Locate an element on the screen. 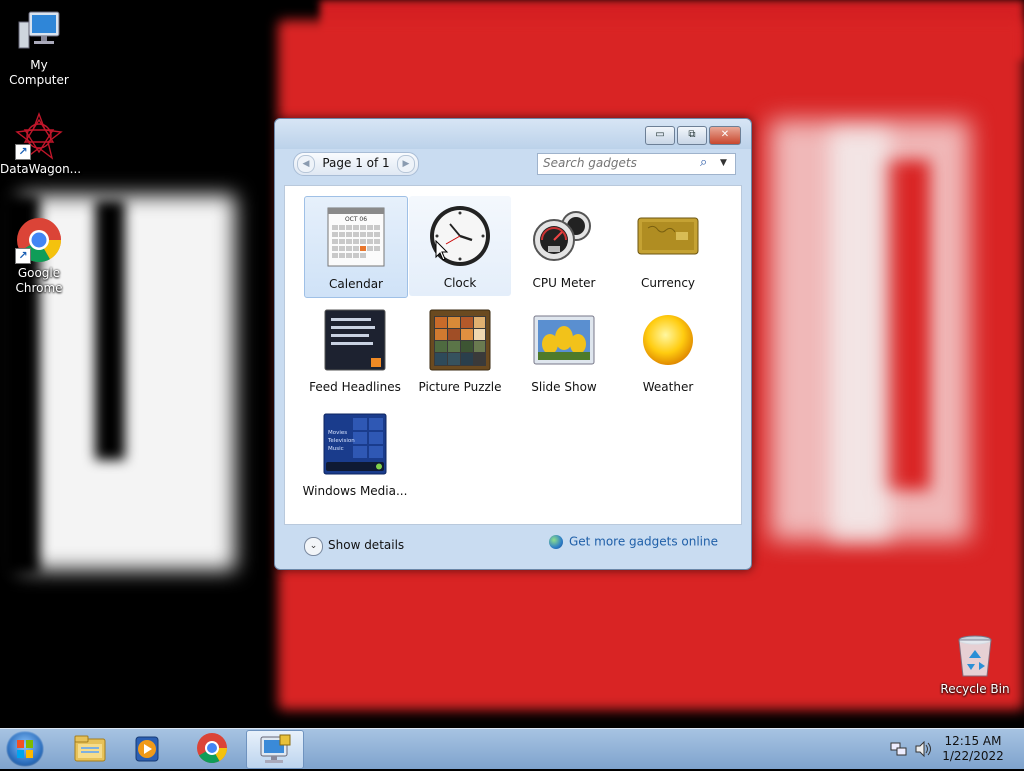 The height and width of the screenshot is (771, 1024). restore-button: ⧉ is located at coordinates (692, 135).